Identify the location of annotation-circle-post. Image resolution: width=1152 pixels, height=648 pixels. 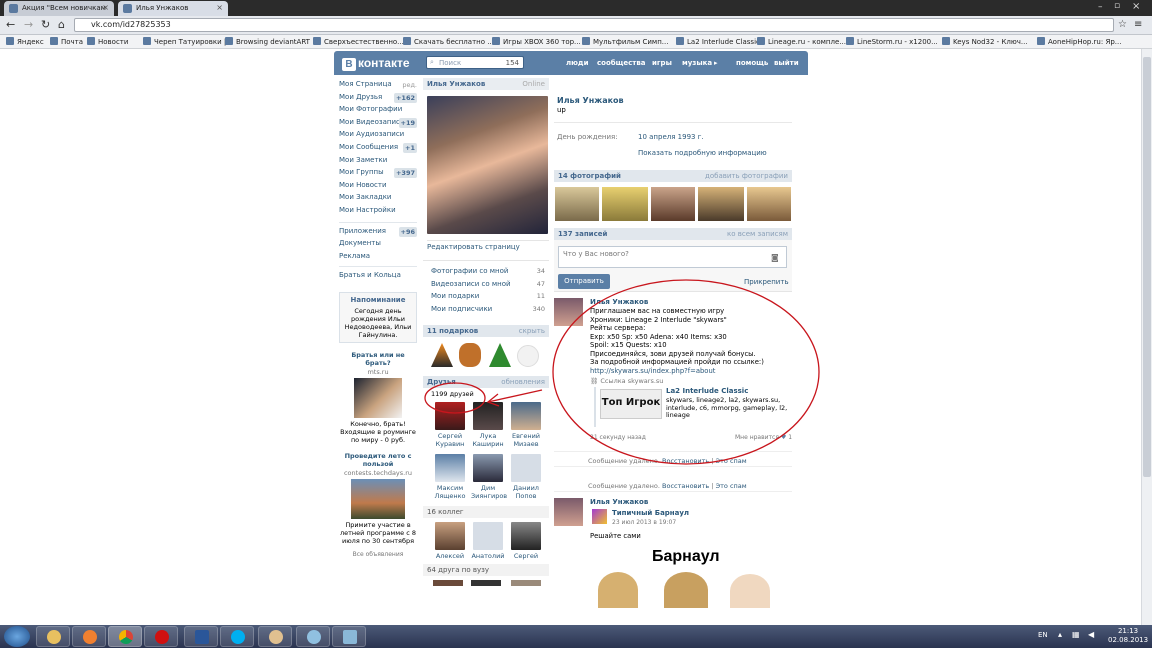
(686, 372).